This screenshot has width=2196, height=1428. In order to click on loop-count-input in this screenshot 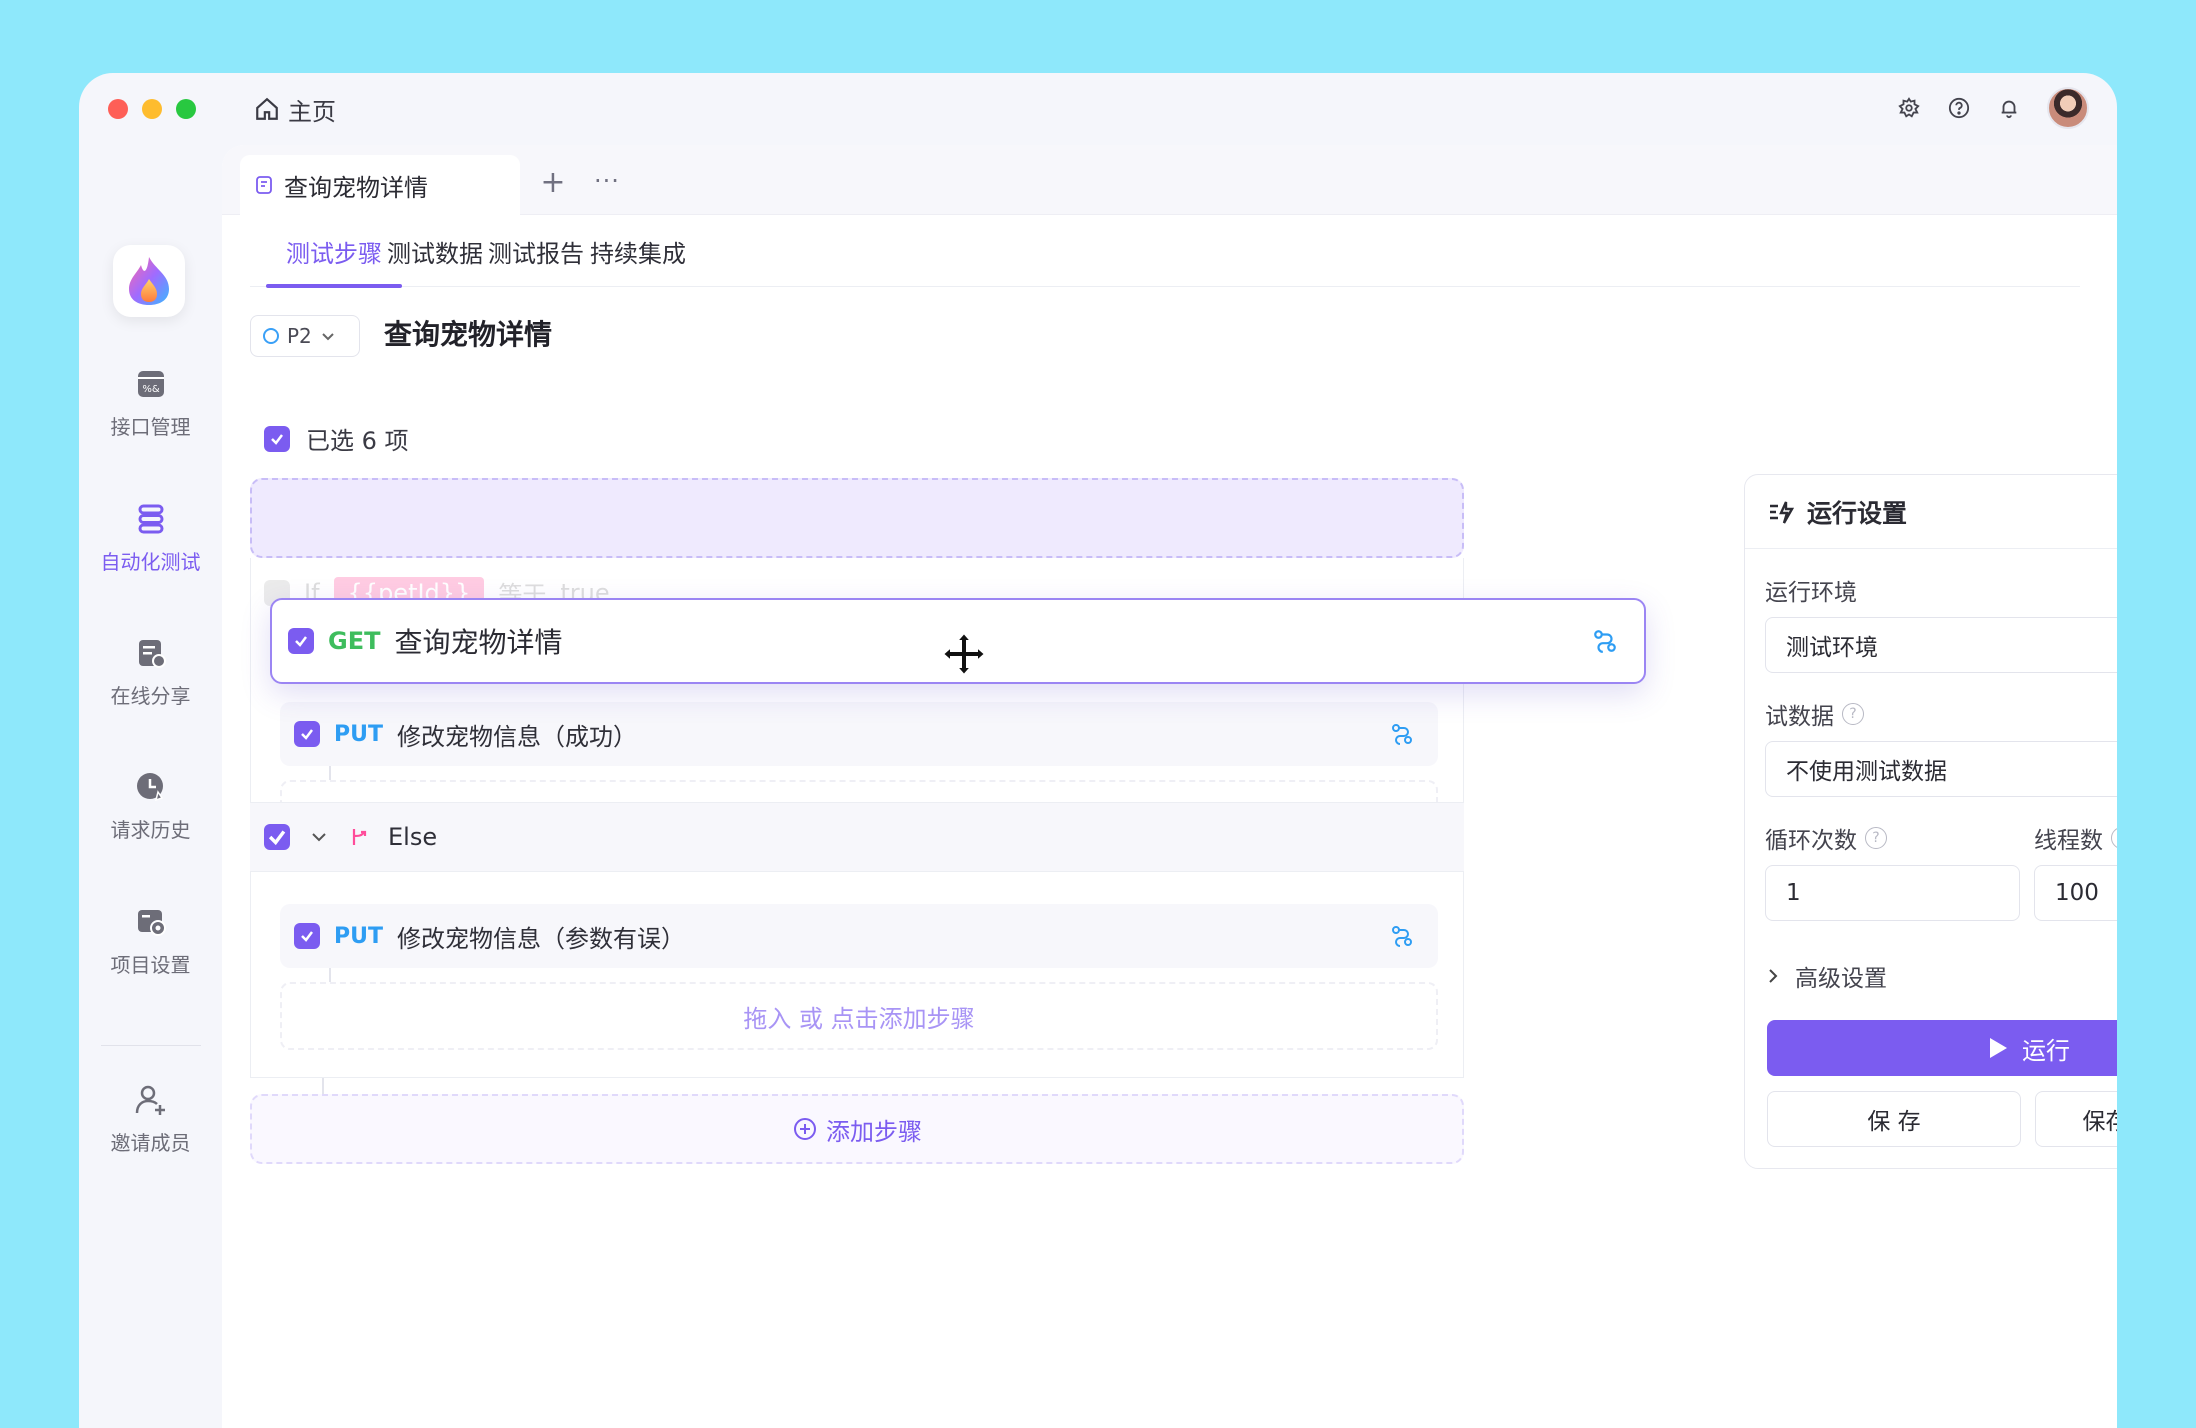, I will do `click(1892, 893)`.